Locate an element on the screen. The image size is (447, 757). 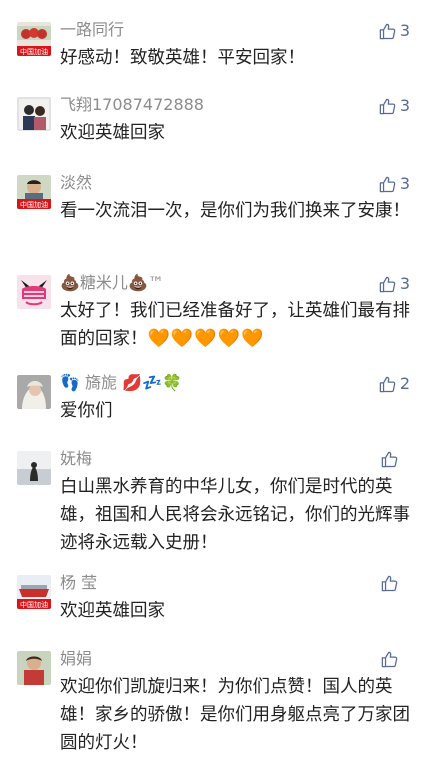
author-suffix-emoji: 💩™ is located at coordinates (145, 282).